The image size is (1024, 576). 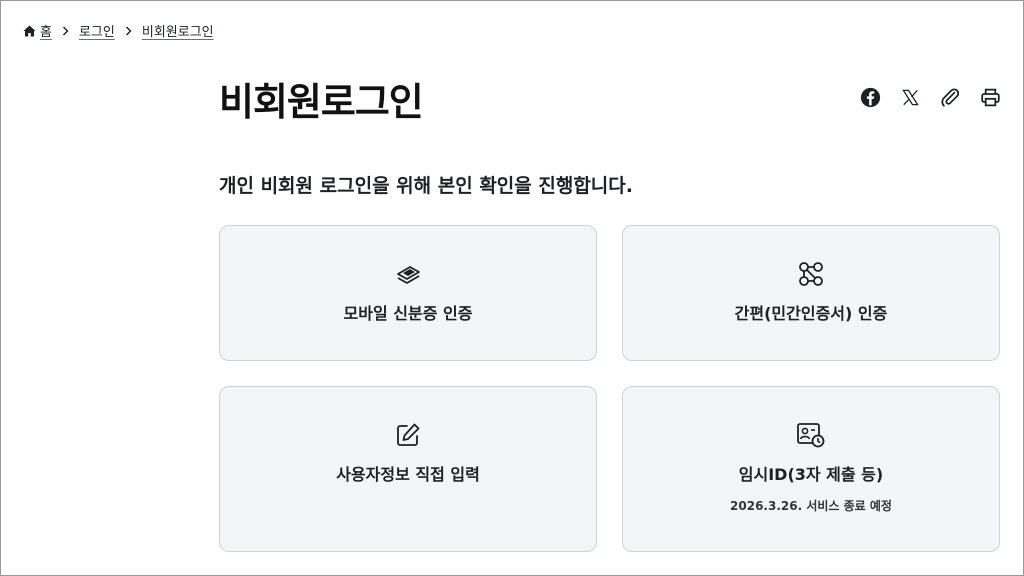 I want to click on mobile-id-auth-card: 모바일 신분증 인증, so click(x=408, y=293).